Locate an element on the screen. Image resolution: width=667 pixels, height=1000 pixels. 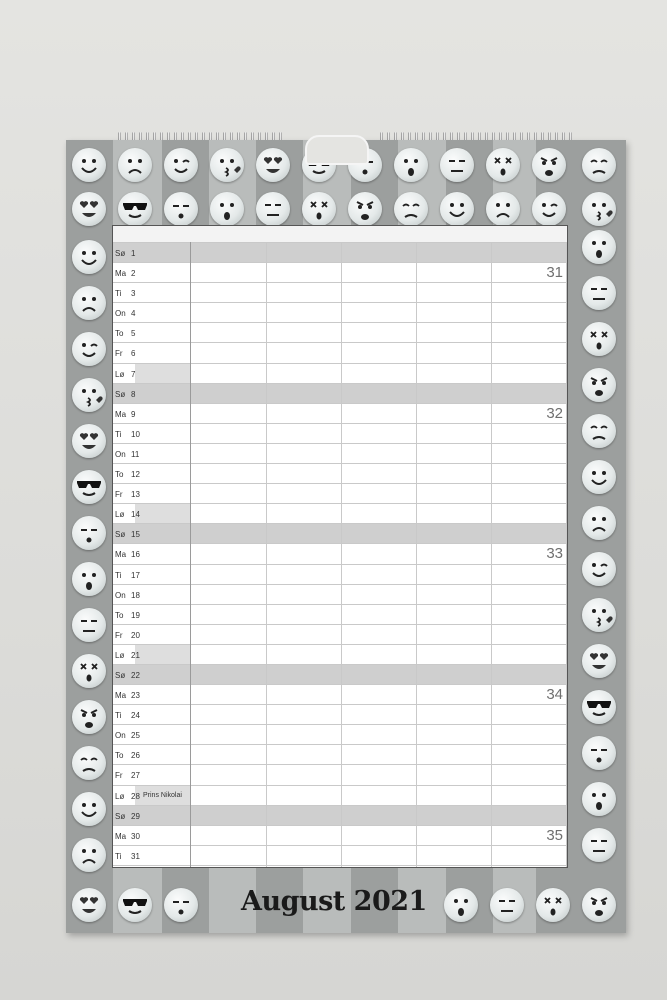
day-cell: Sø 8 is located at coordinates (151, 393).